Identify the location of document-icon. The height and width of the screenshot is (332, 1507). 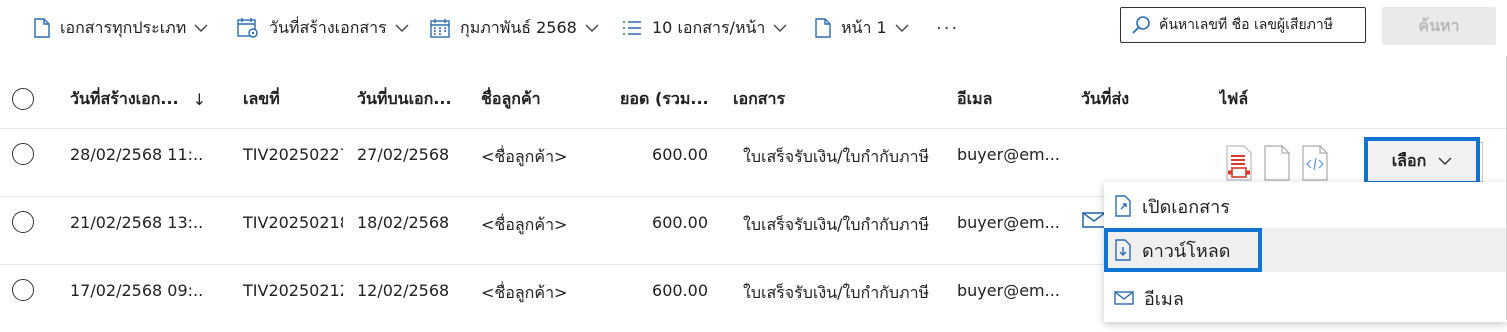
(42, 28).